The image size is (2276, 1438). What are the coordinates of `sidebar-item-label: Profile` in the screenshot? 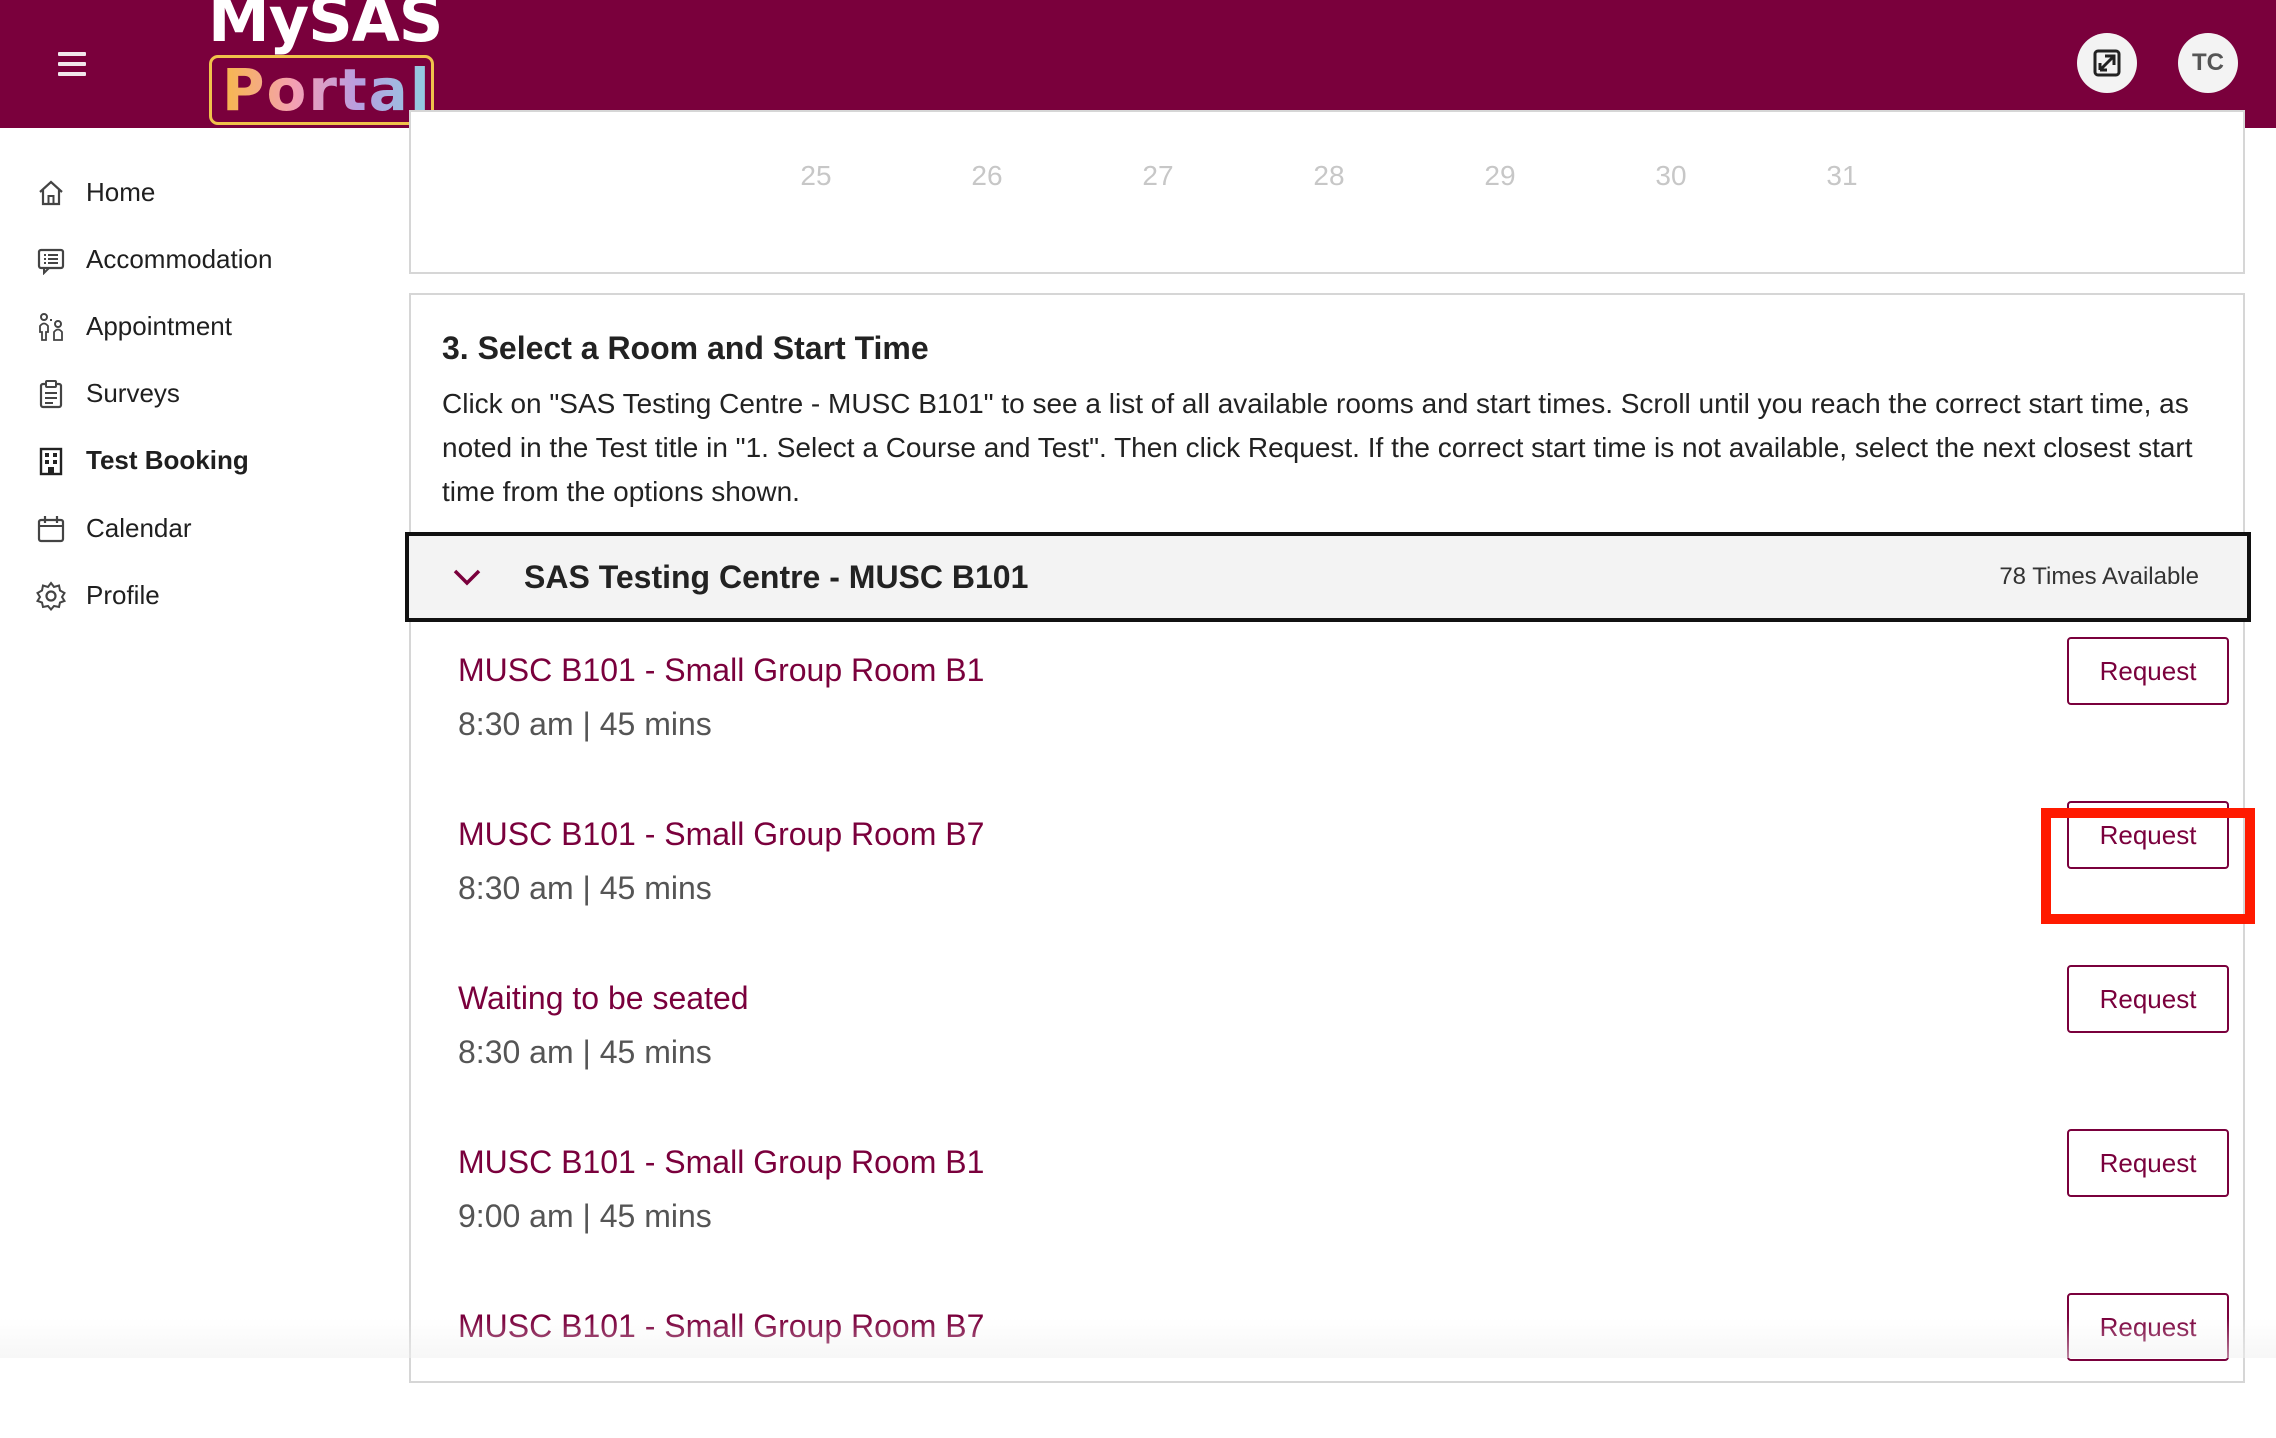 It's located at (123, 595).